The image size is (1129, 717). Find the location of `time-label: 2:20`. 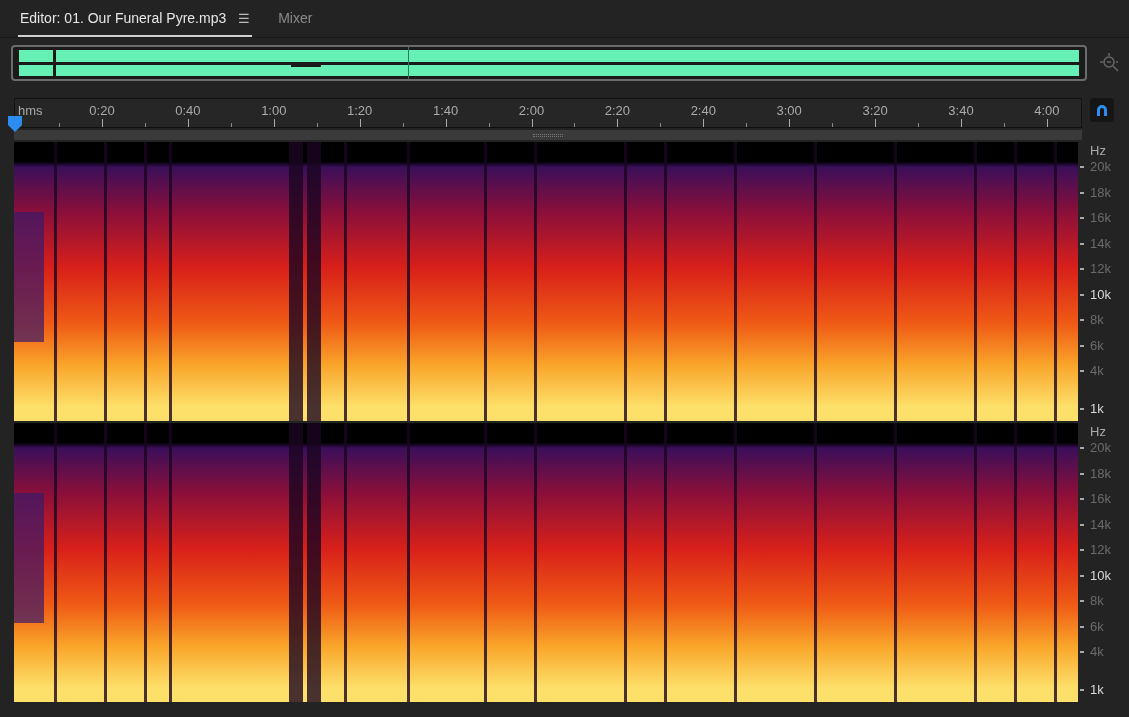

time-label: 2:20 is located at coordinates (617, 111).